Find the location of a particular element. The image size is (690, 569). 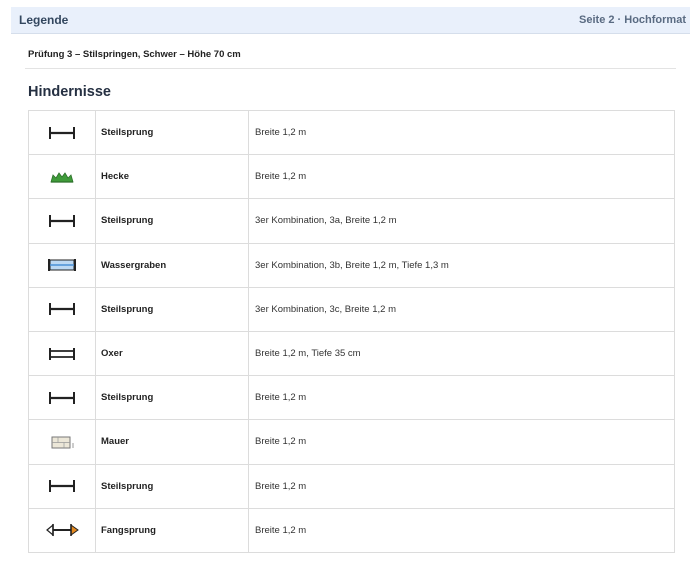

obstacle-description: 3er Kombination, 3c, Breite 1,2 m is located at coordinates (461, 309).